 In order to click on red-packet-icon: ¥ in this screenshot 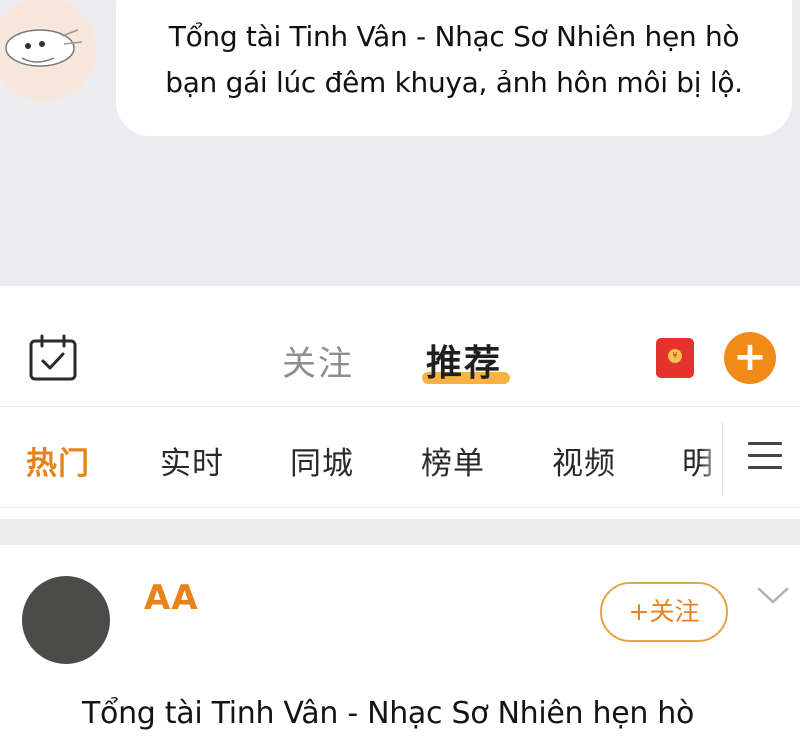, I will do `click(675, 358)`.